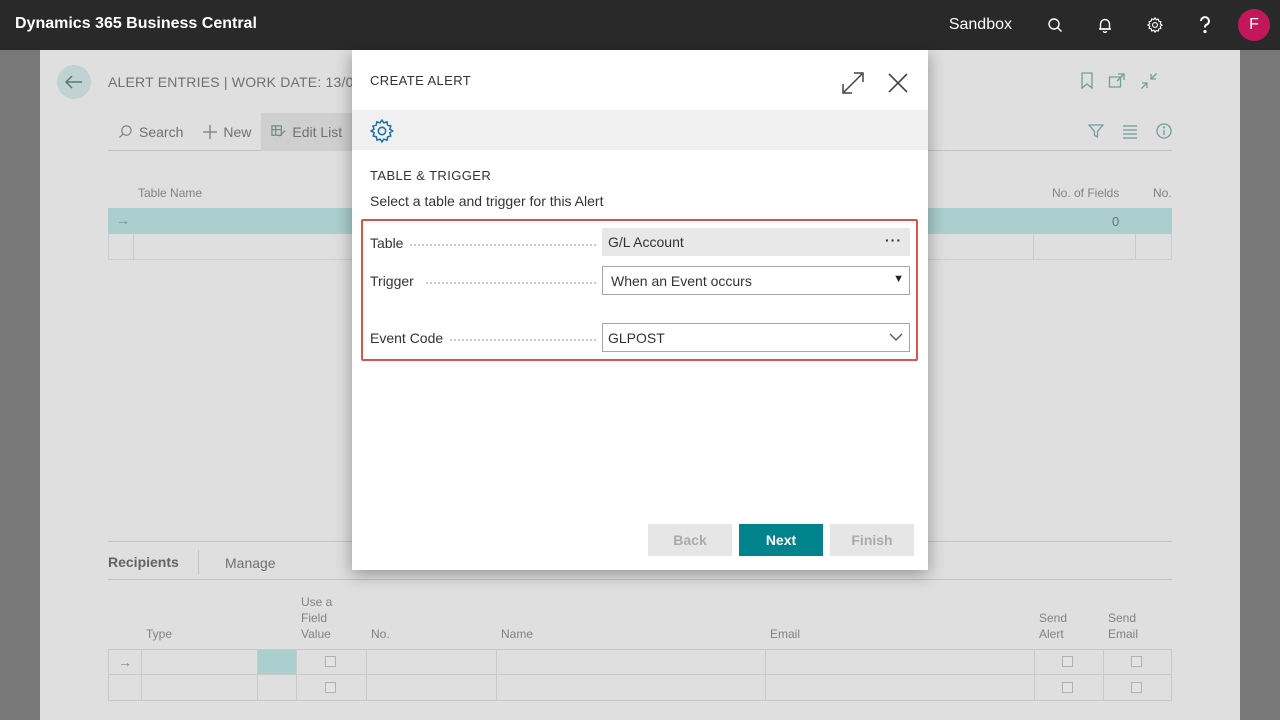  Describe the element at coordinates (1059, 626) in the screenshot. I see `column-send-alert: Send Alert` at that location.